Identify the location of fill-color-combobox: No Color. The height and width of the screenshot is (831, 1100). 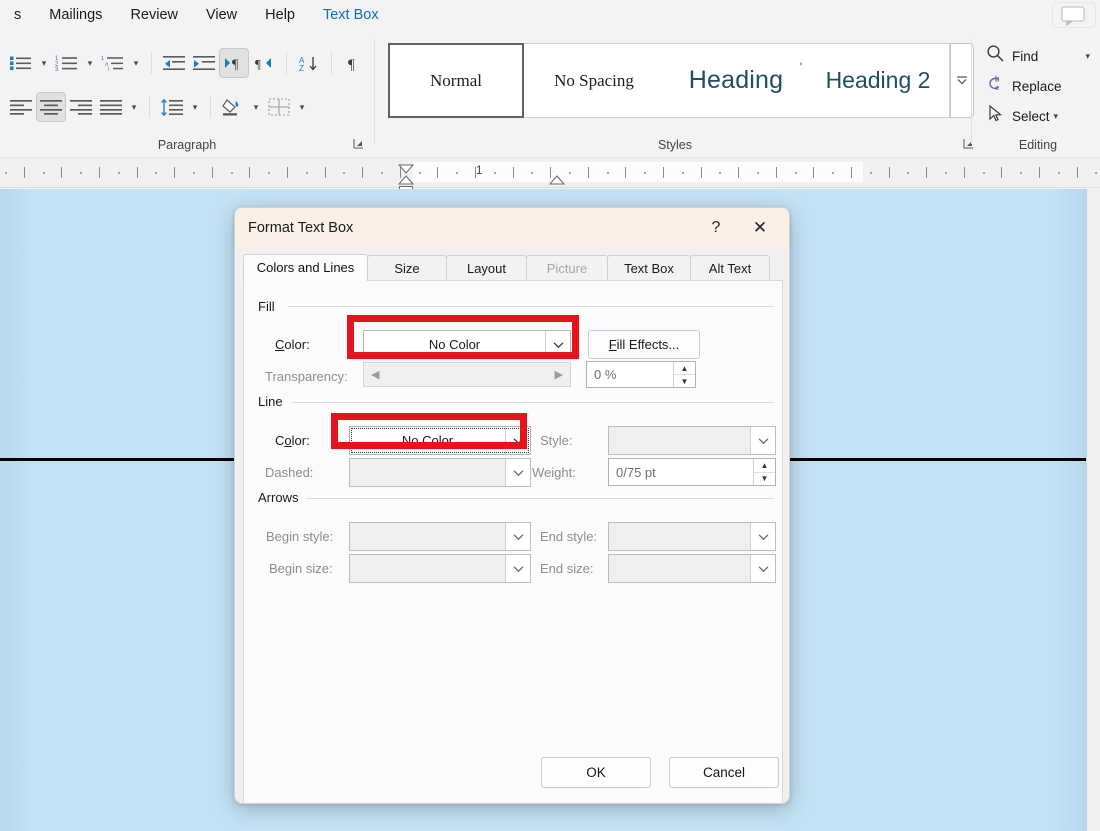
(467, 344).